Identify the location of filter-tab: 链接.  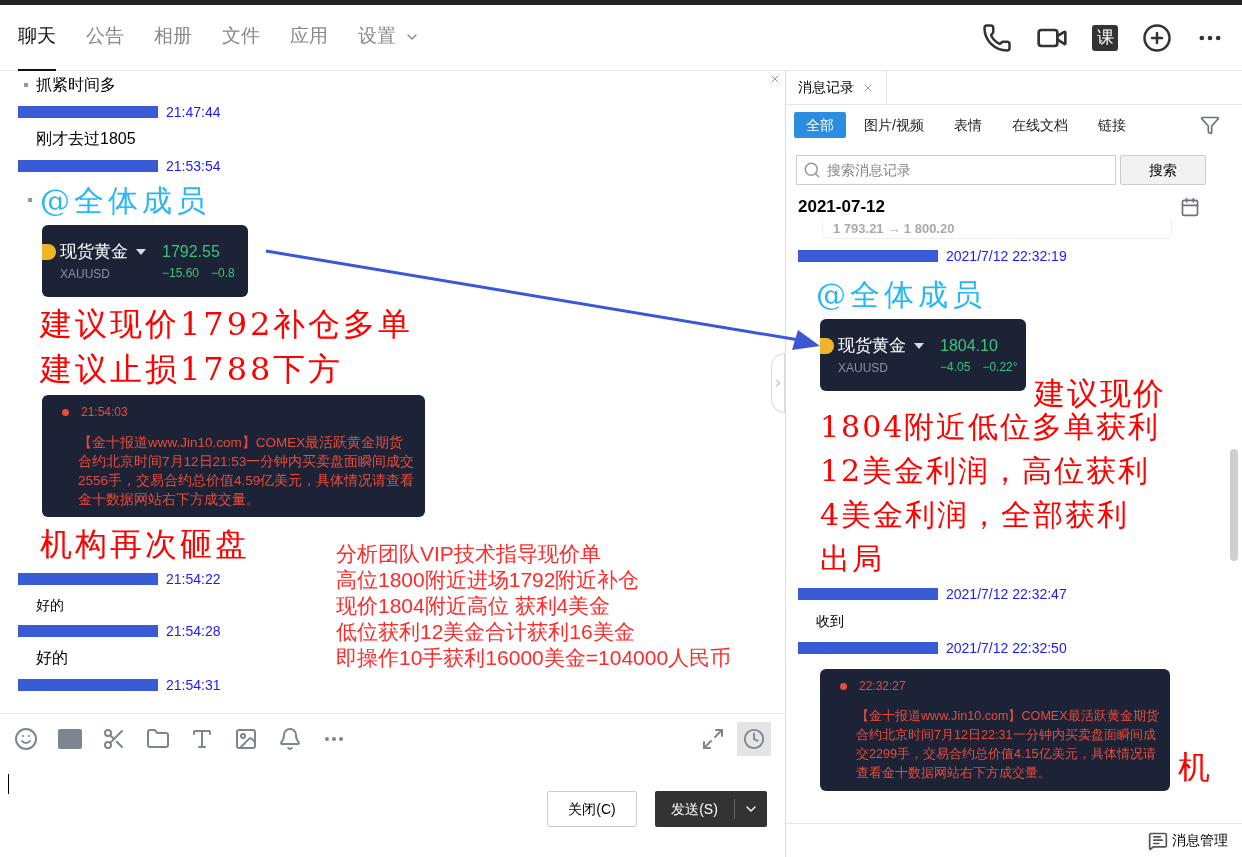
(1111, 125).